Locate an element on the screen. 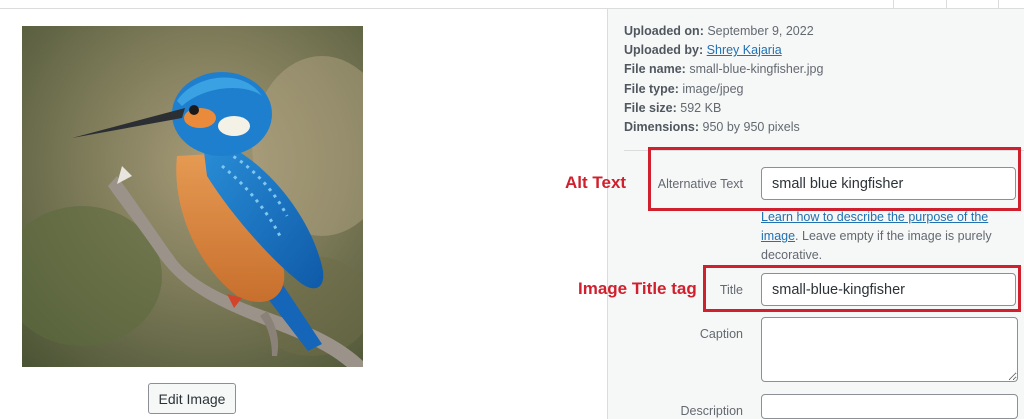 Image resolution: width=1024 pixels, height=419 pixels. alt-text-input is located at coordinates (888, 183).